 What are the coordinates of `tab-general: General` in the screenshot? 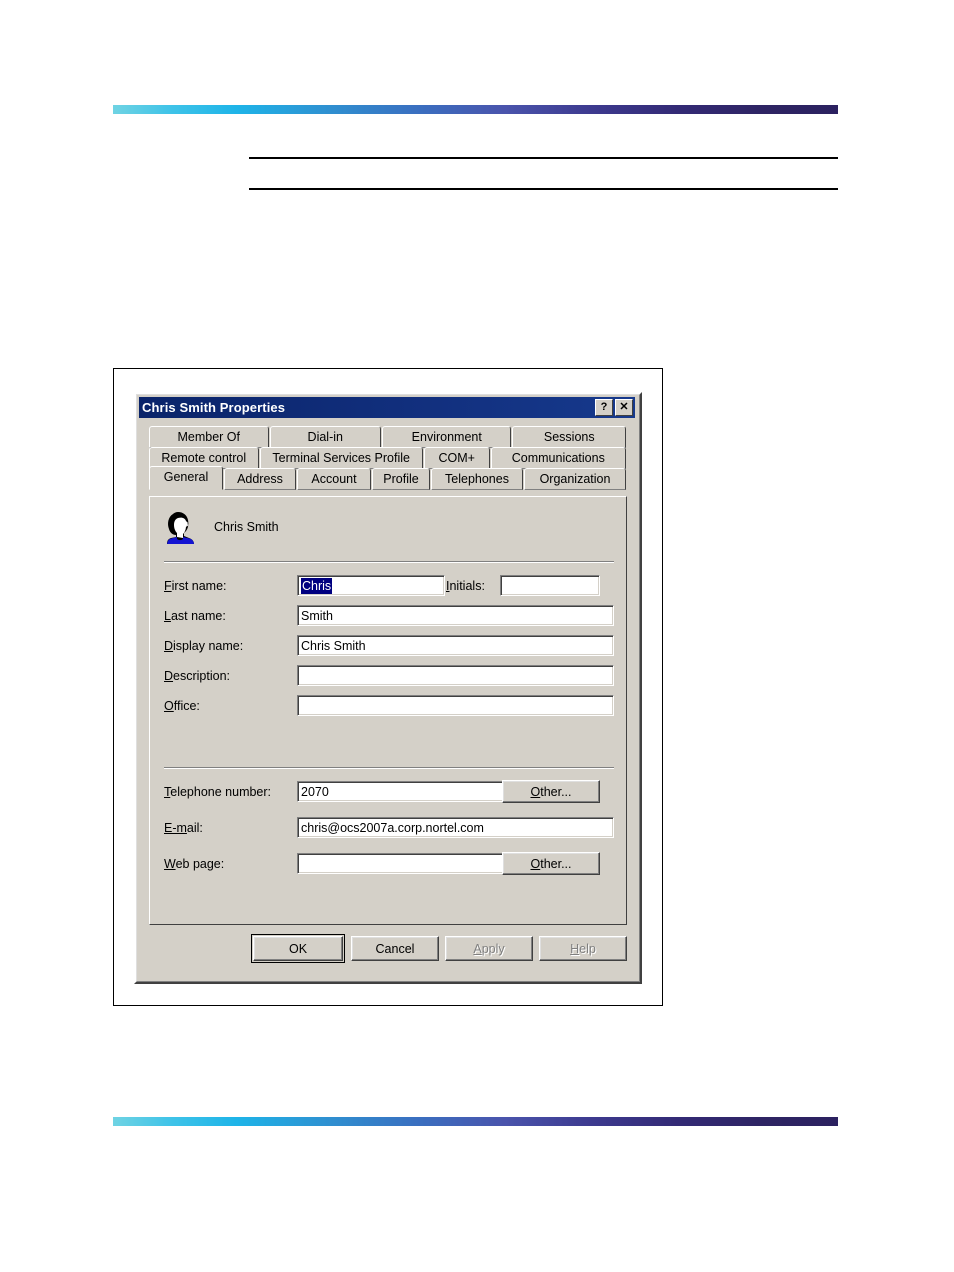 It's located at (186, 478).